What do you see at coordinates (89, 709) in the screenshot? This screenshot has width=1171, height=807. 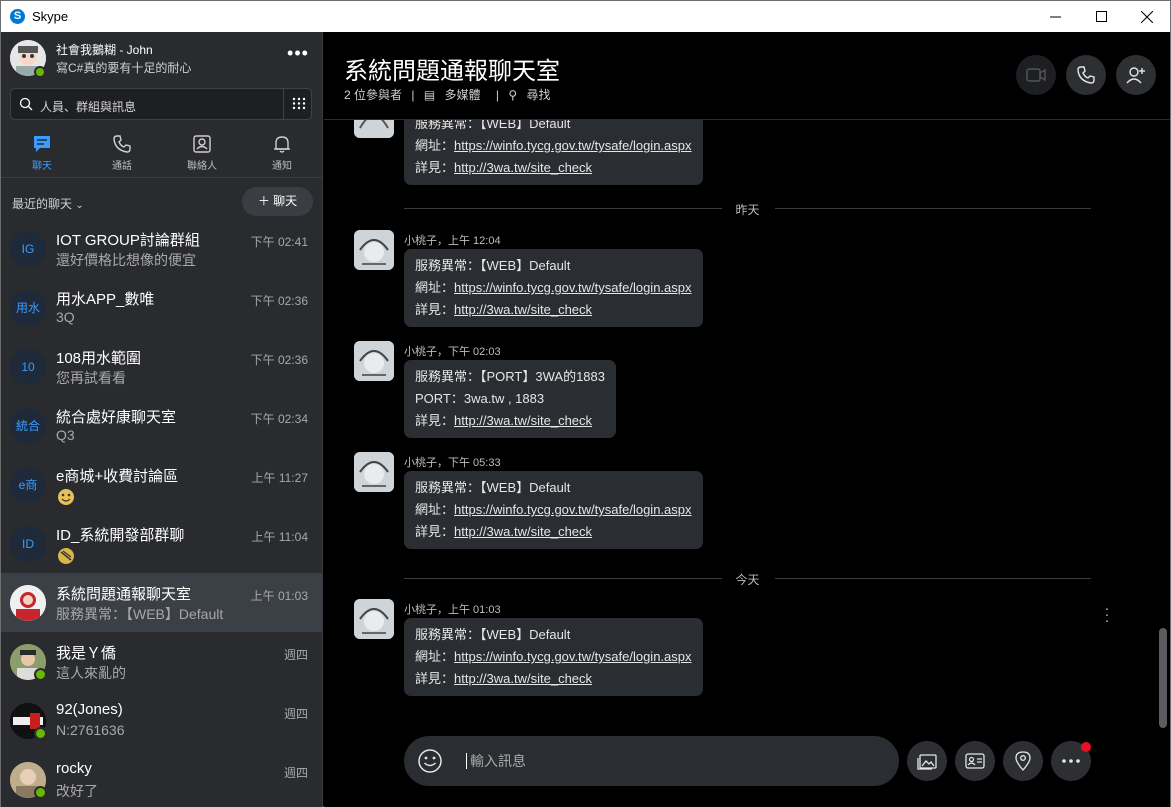 I see `chat-name: 92(Jones)` at bounding box center [89, 709].